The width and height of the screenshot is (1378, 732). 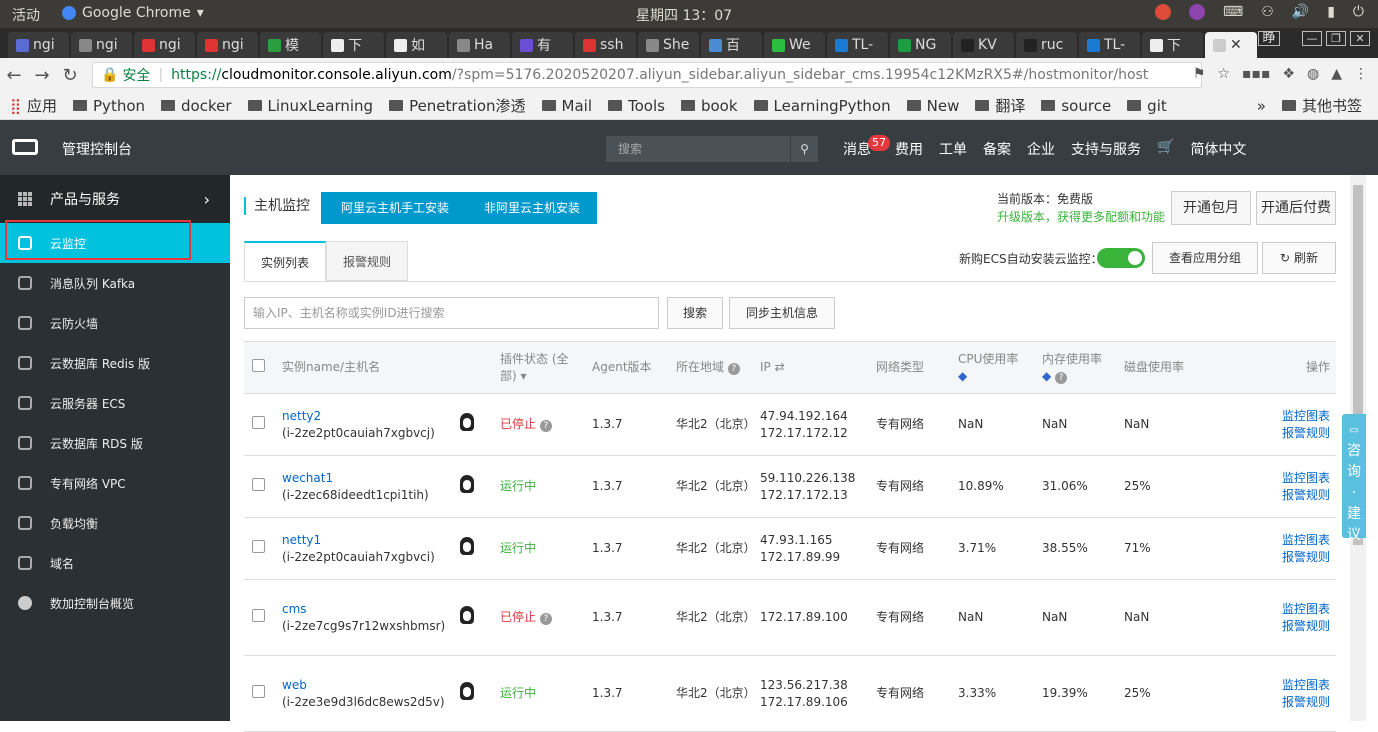 What do you see at coordinates (1288, 74) in the screenshot?
I see `dropbox-icon: ❖` at bounding box center [1288, 74].